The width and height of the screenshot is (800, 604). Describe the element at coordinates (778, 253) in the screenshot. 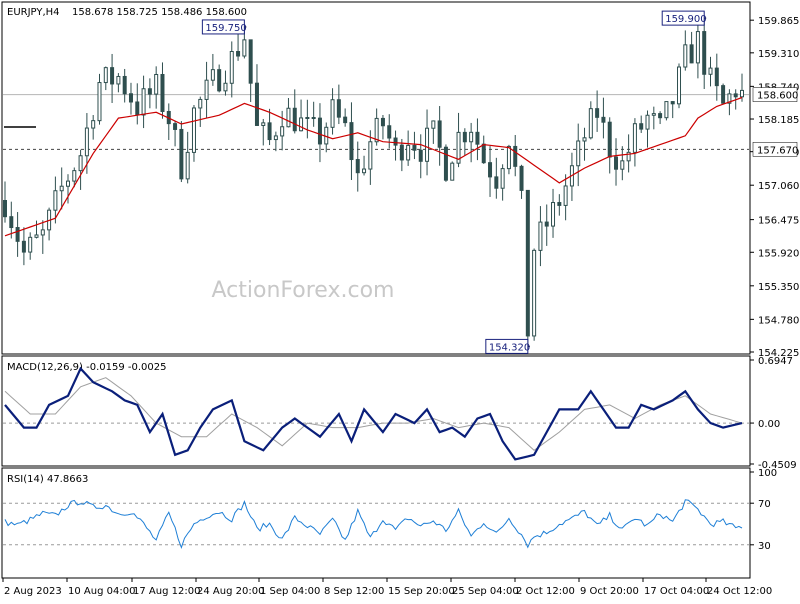

I see `price-y-tick-label: 155.920` at that location.